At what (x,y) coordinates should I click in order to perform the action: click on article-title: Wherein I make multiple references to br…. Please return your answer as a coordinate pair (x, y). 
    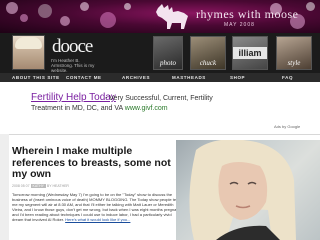
    Looking at the image, I should click on (92, 163).